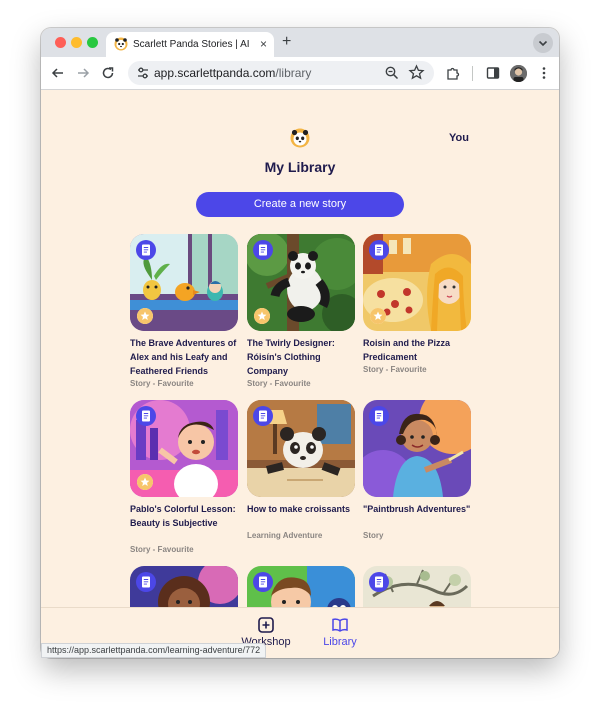 The image size is (600, 713). Describe the element at coordinates (453, 73) in the screenshot. I see `puzzle-icon` at that location.